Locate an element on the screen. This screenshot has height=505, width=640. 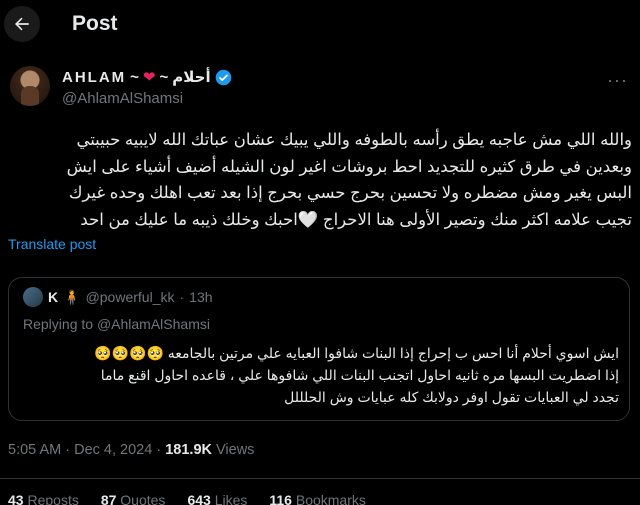
arrow-left-icon is located at coordinates (22, 24).